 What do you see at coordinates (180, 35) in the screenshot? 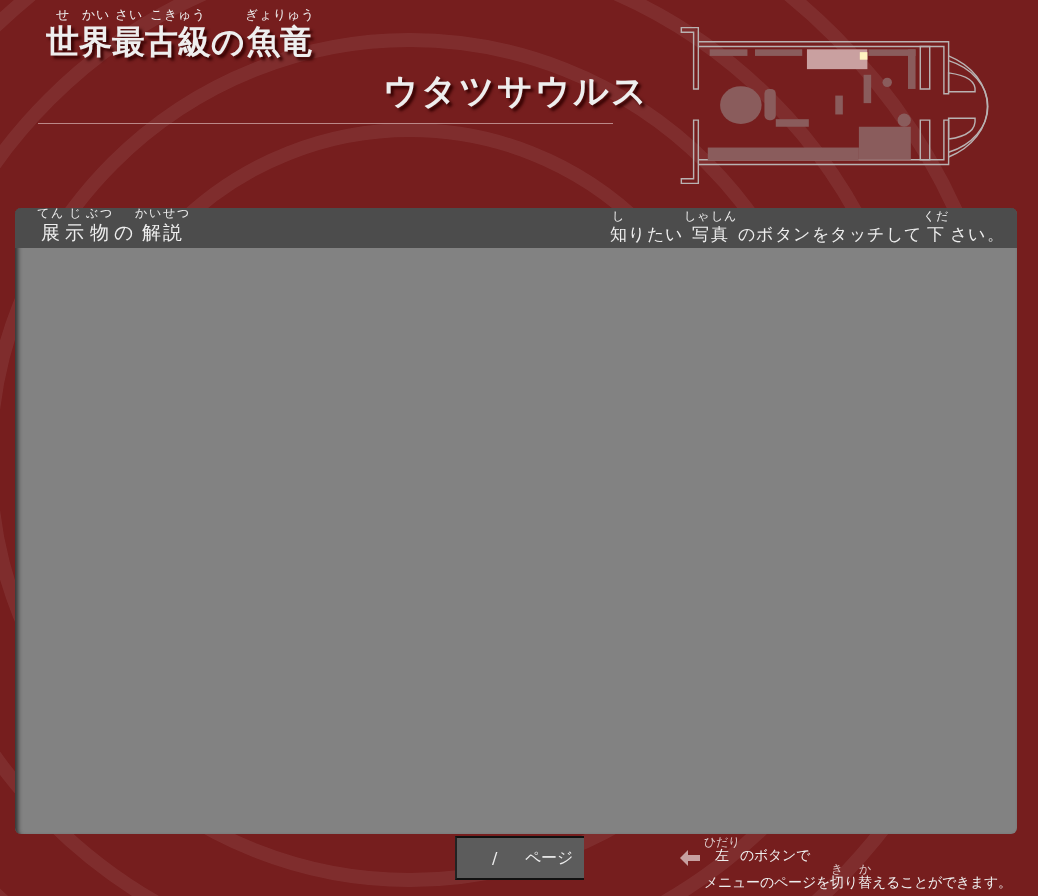
I see `title-text: せ 世 かい 界 さい 最 こきゅう 古級の ぎょりゅう 魚竜` at bounding box center [180, 35].